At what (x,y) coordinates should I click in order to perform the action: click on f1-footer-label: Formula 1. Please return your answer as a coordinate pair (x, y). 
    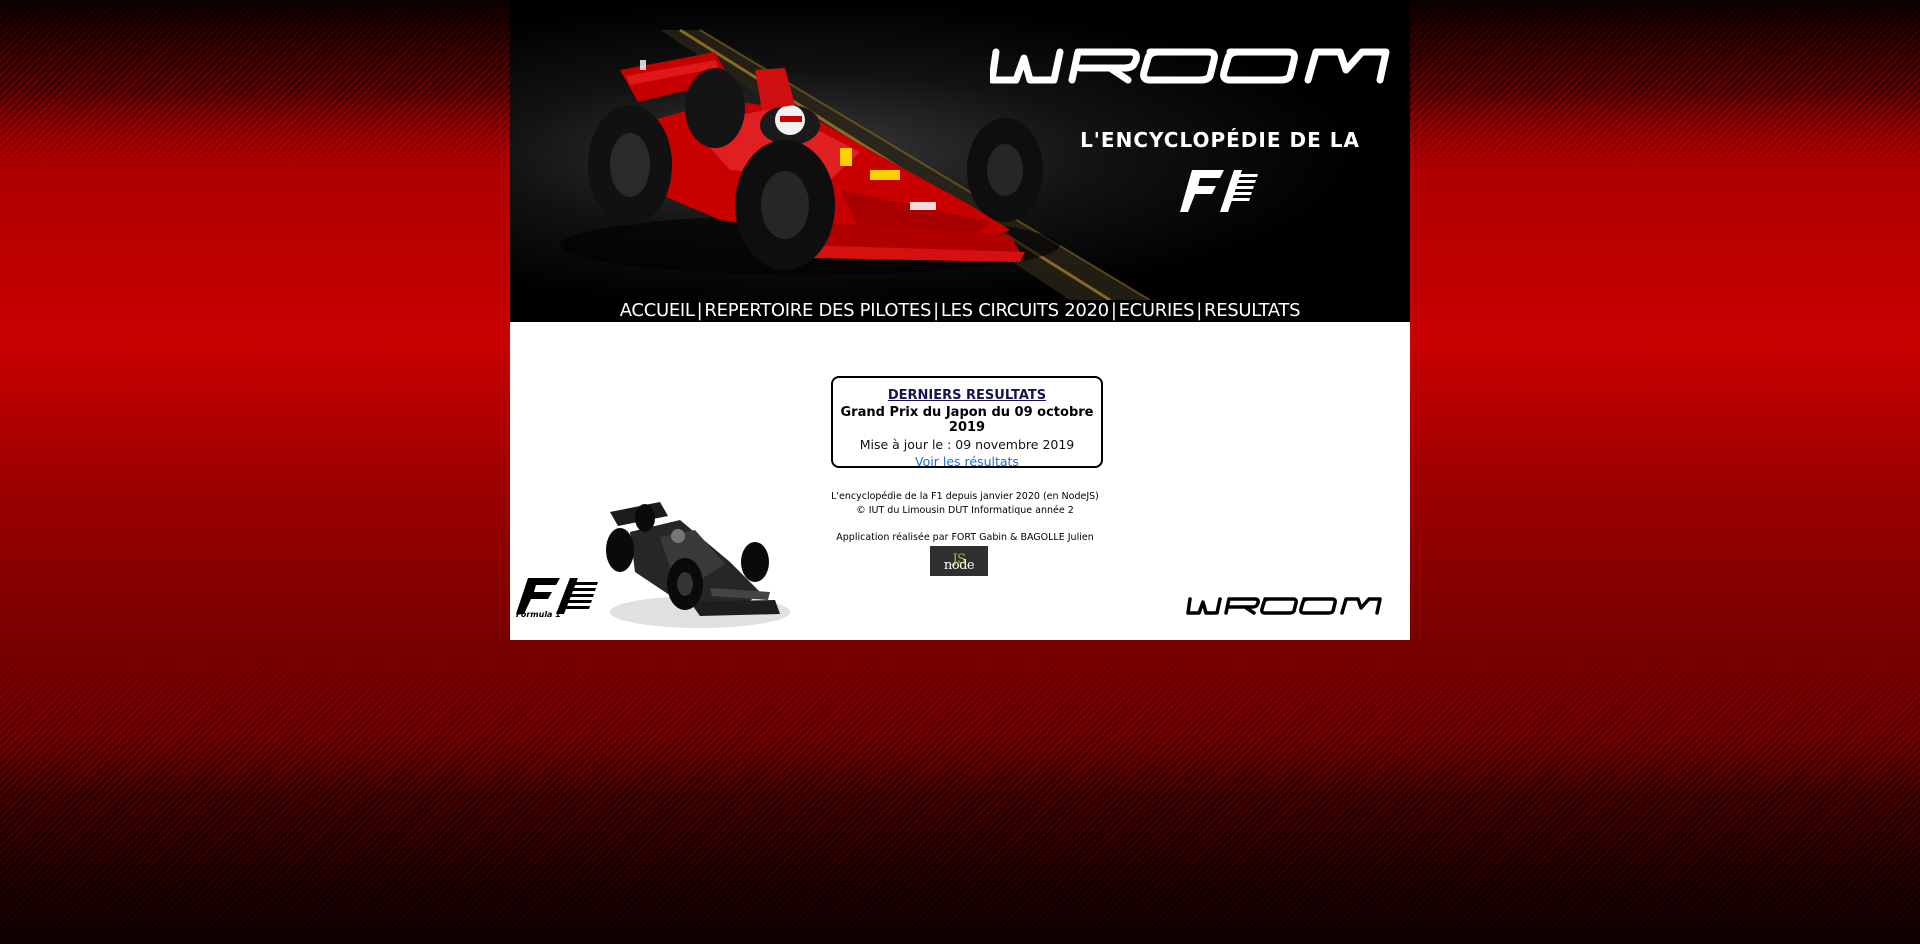
    Looking at the image, I should click on (538, 614).